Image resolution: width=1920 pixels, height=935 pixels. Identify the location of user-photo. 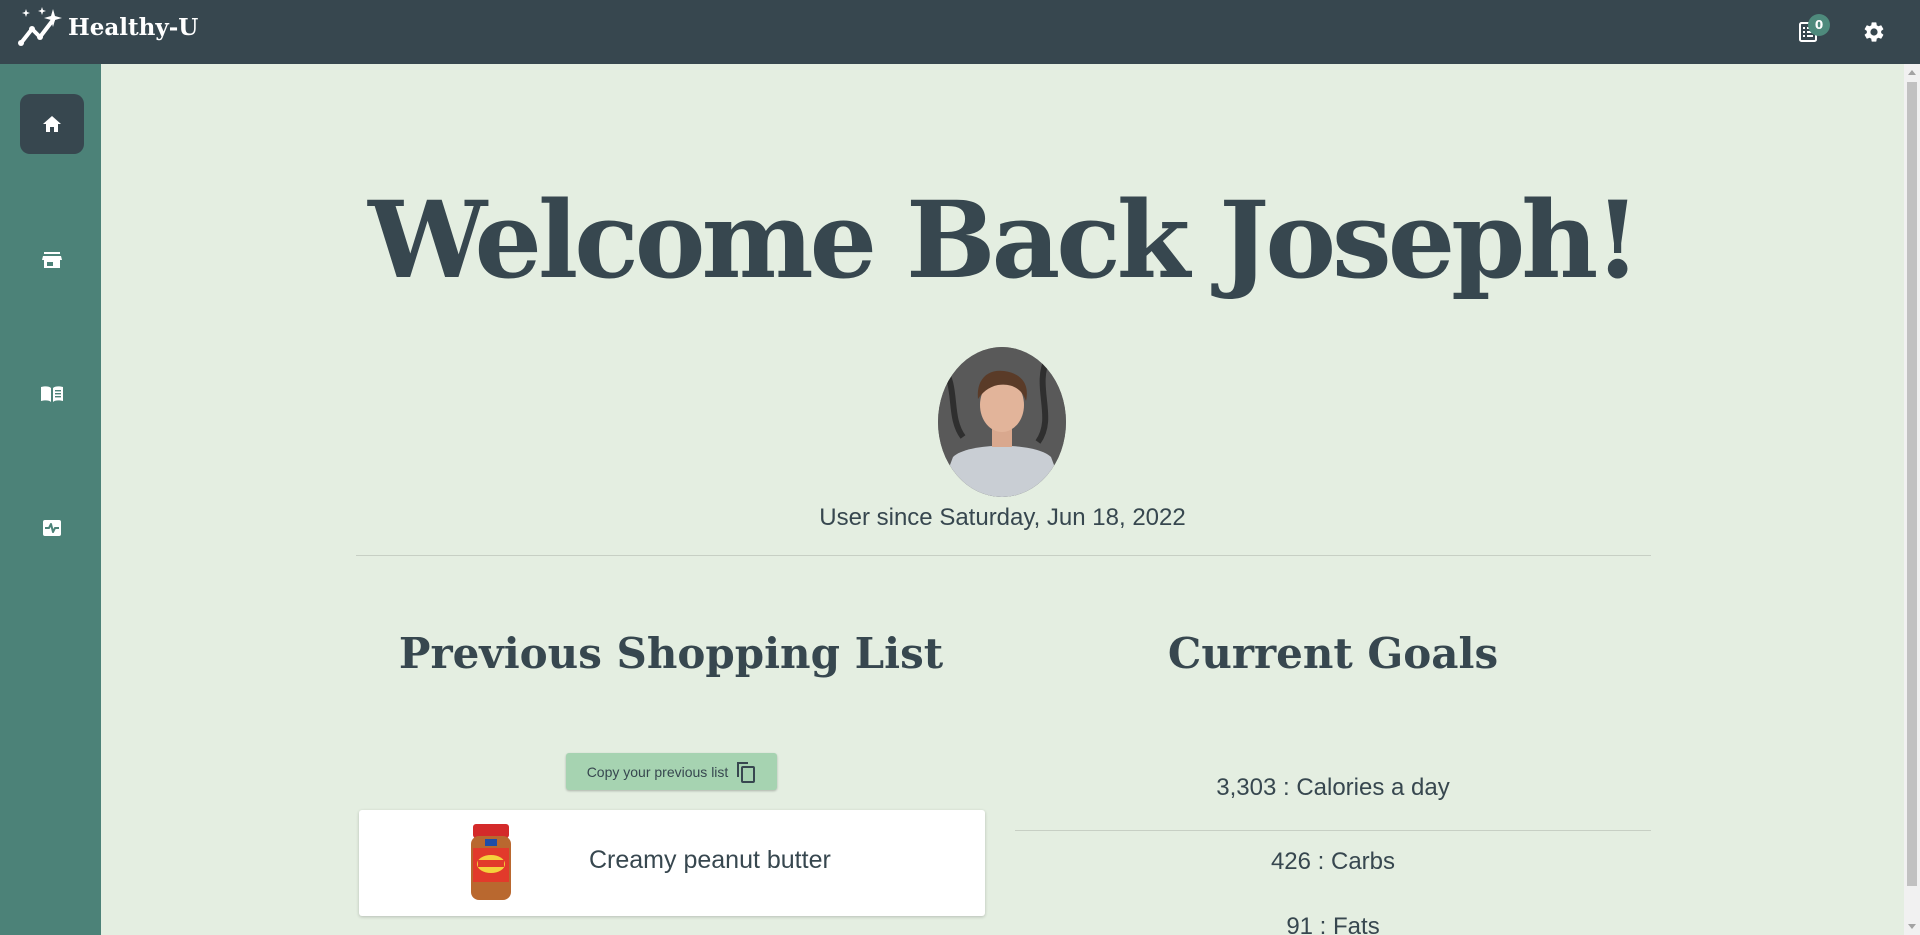
(1002, 422).